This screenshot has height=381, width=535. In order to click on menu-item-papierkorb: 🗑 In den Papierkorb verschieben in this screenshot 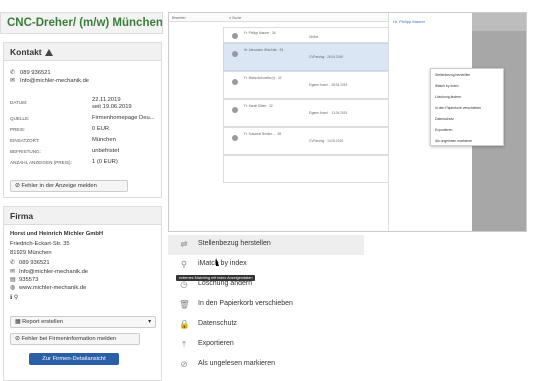, I will do `click(266, 305)`.